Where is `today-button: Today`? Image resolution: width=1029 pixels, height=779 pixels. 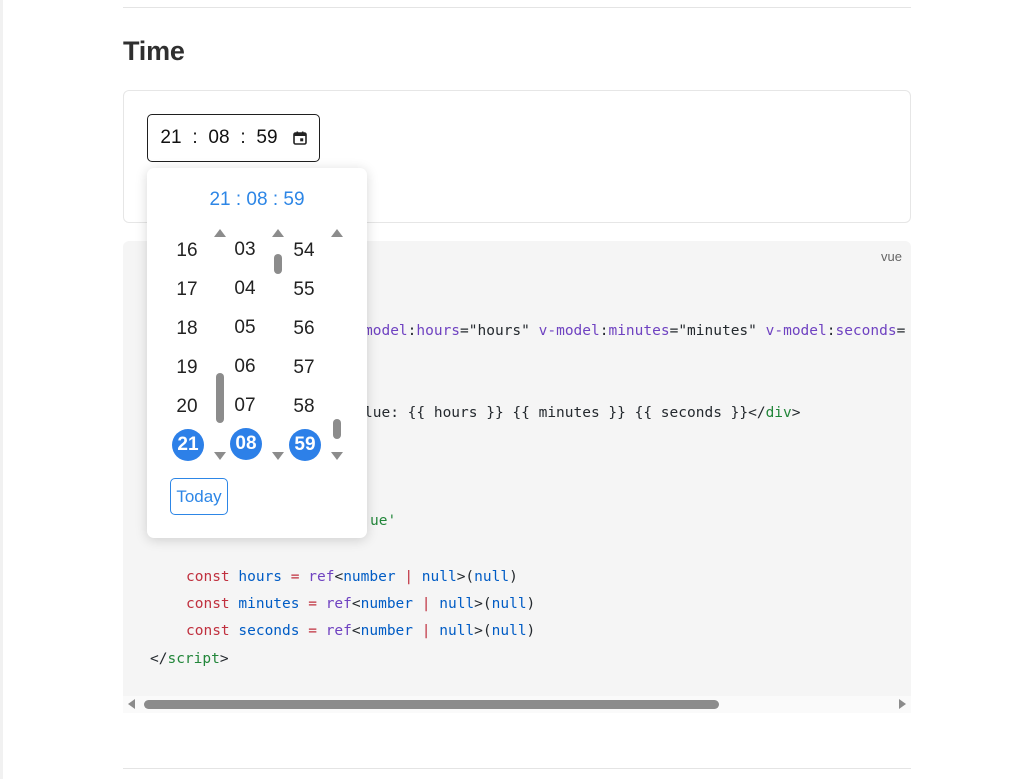 today-button: Today is located at coordinates (199, 496).